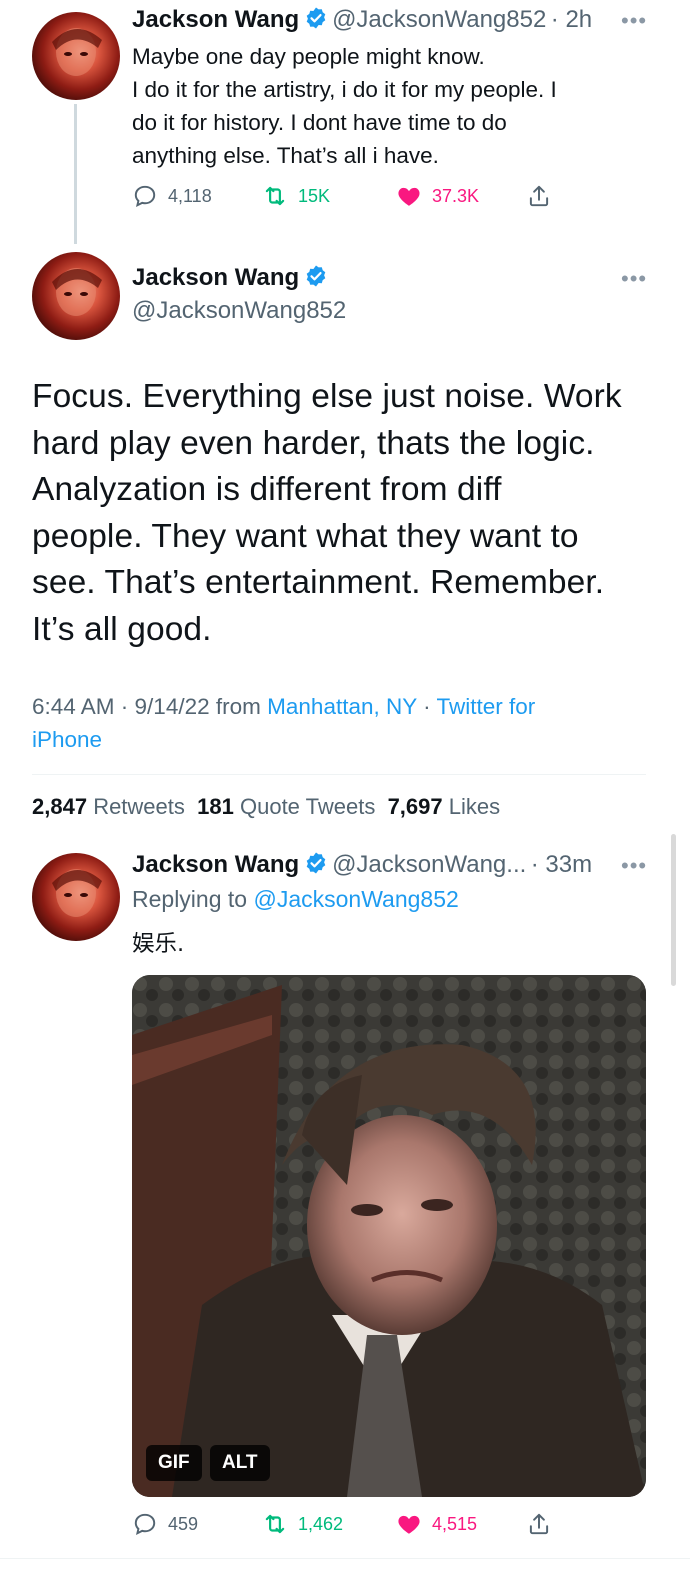 This screenshot has width=690, height=1595. Describe the element at coordinates (444, 806) in the screenshot. I see `likes-stat: 7,697 Likes` at that location.